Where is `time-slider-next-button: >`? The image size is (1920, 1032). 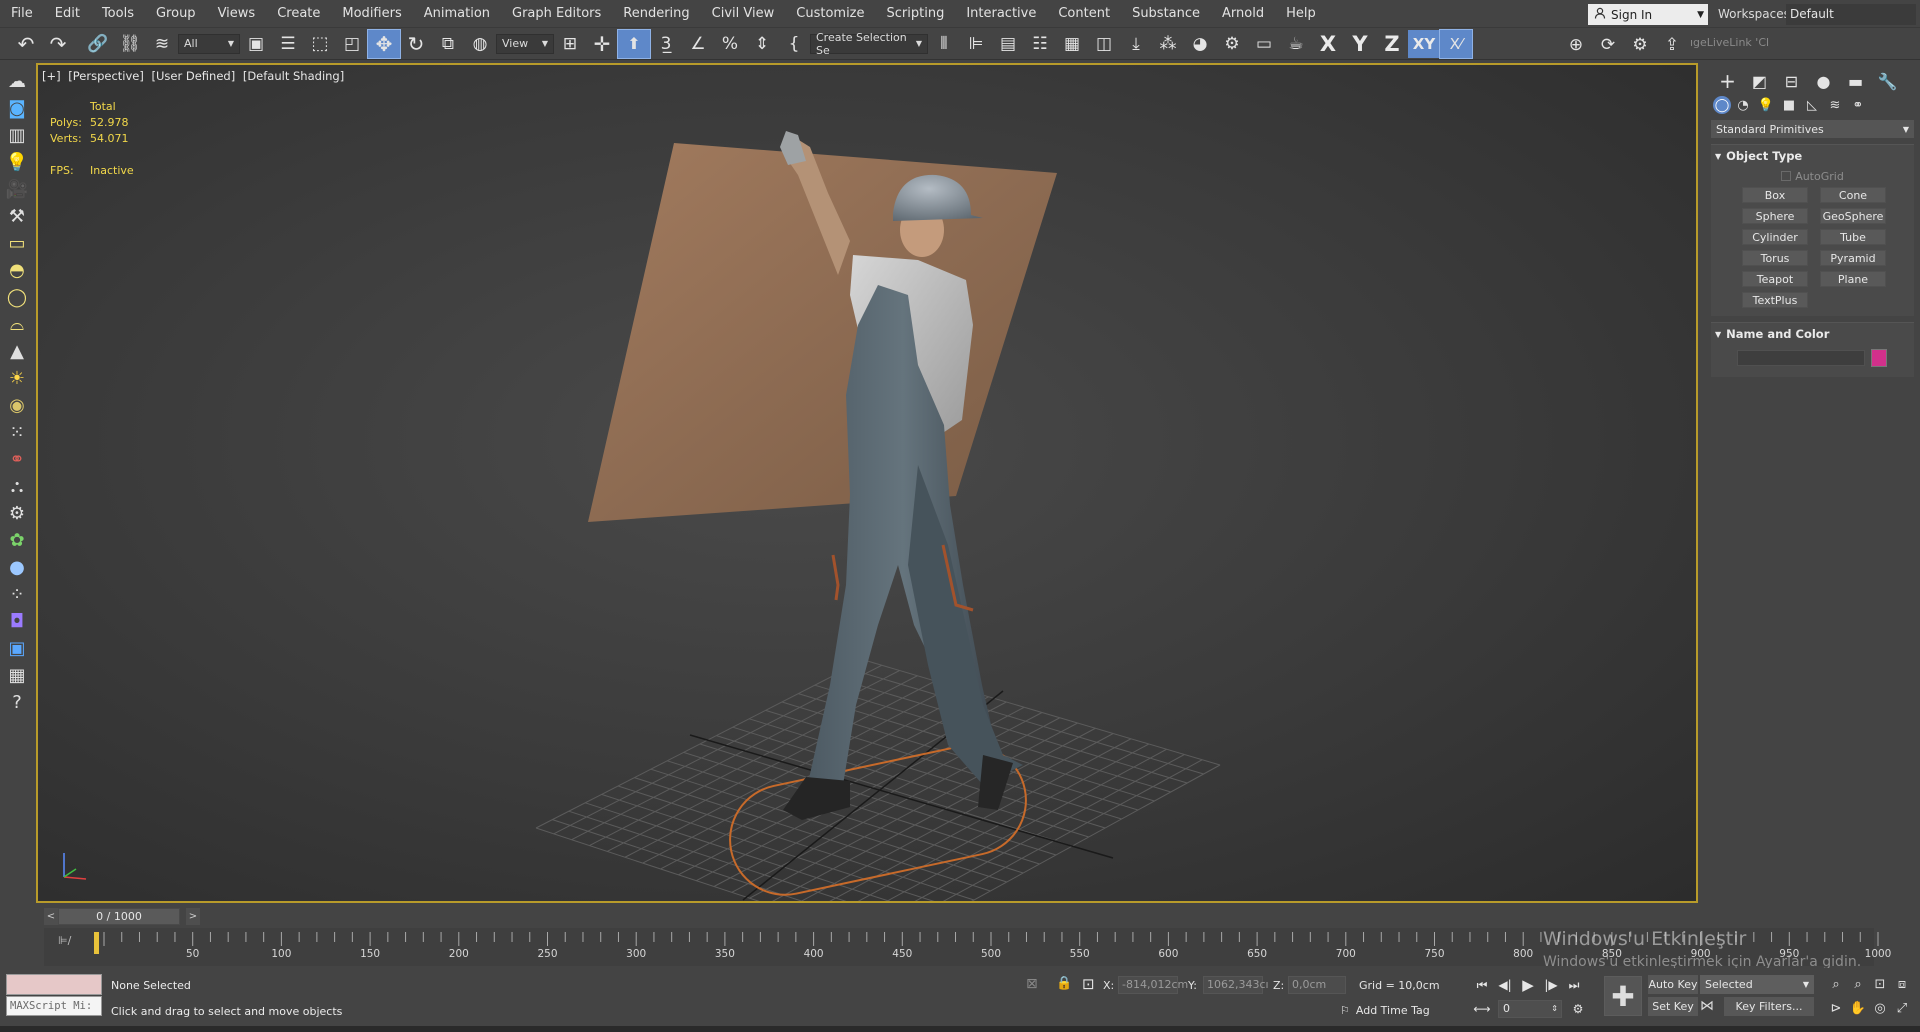
time-slider-next-button: > is located at coordinates (193, 916).